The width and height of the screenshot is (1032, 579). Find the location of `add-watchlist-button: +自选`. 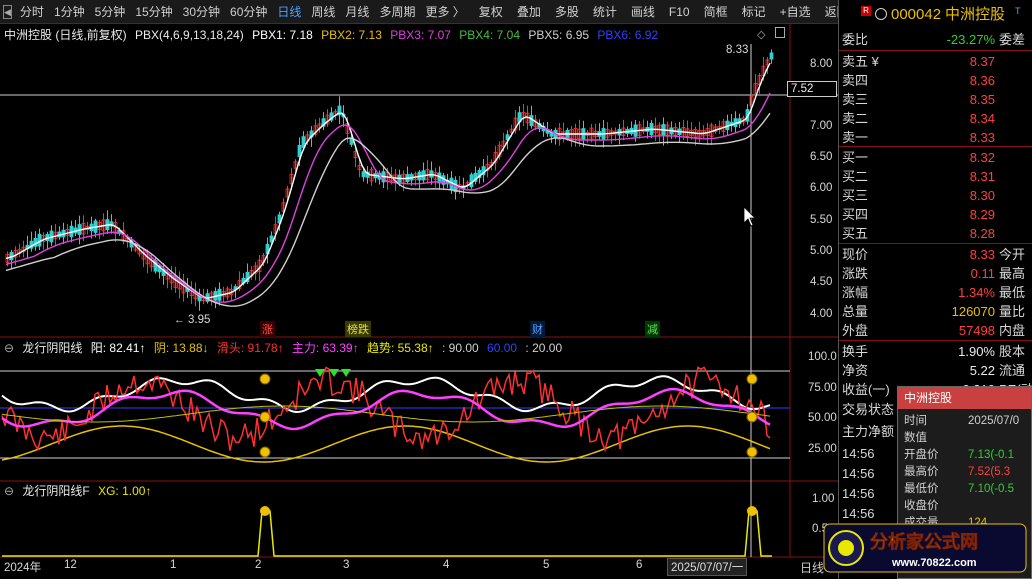

add-watchlist-button: +自选 is located at coordinates (795, 12).